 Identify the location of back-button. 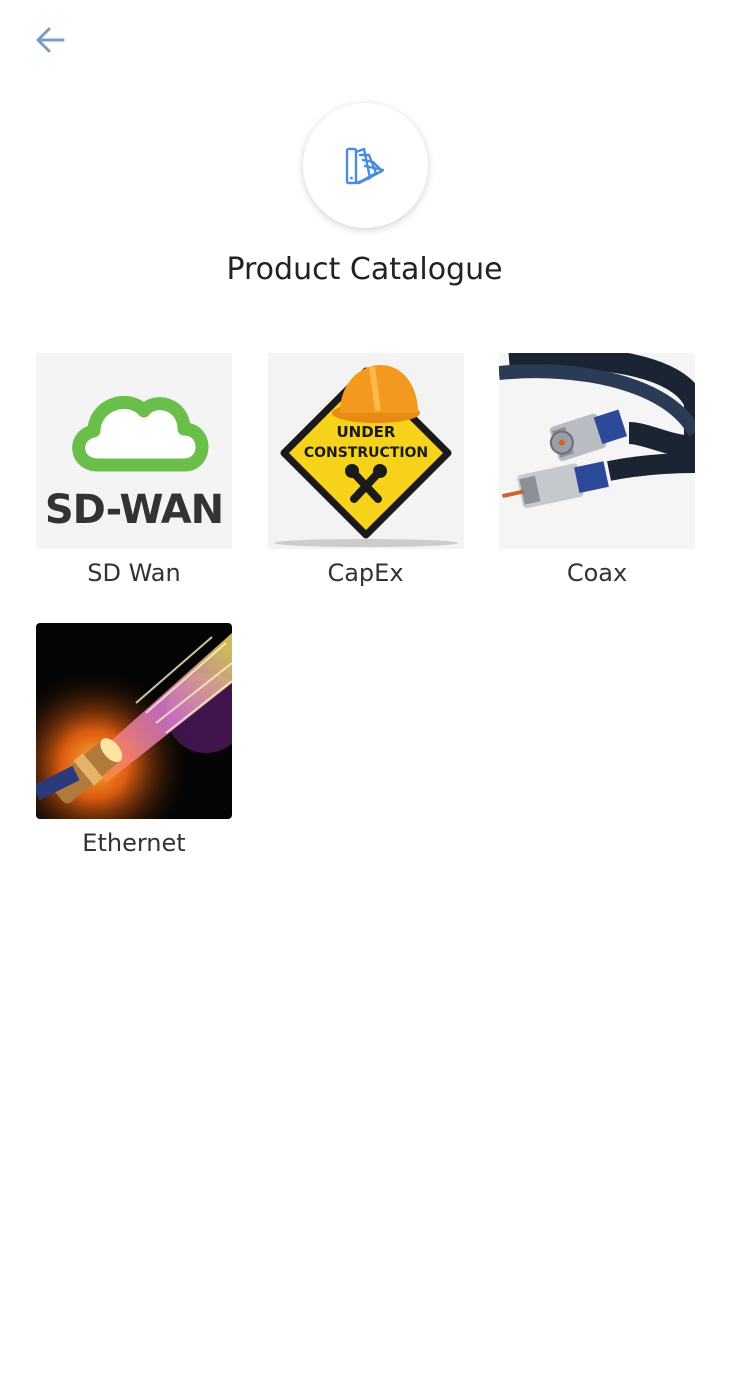
(50, 40).